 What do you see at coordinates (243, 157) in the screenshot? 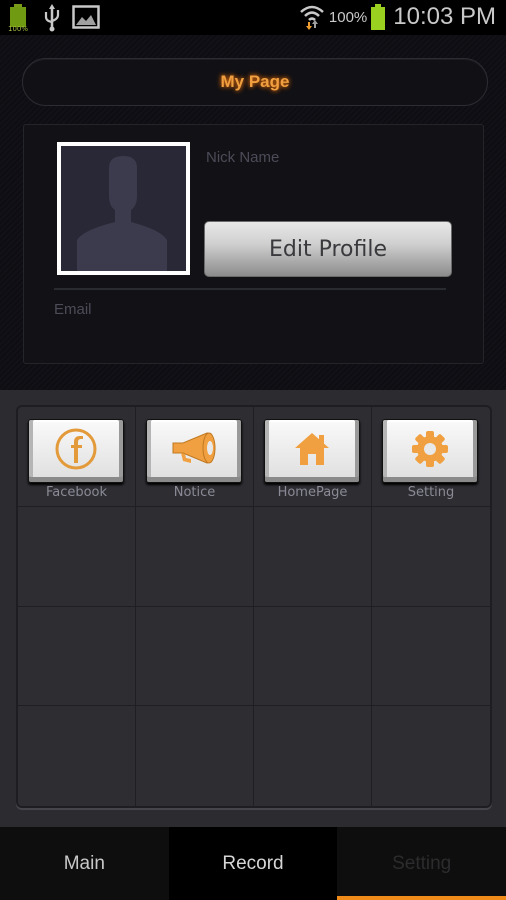
I see `nickname-label: Nick Name` at bounding box center [243, 157].